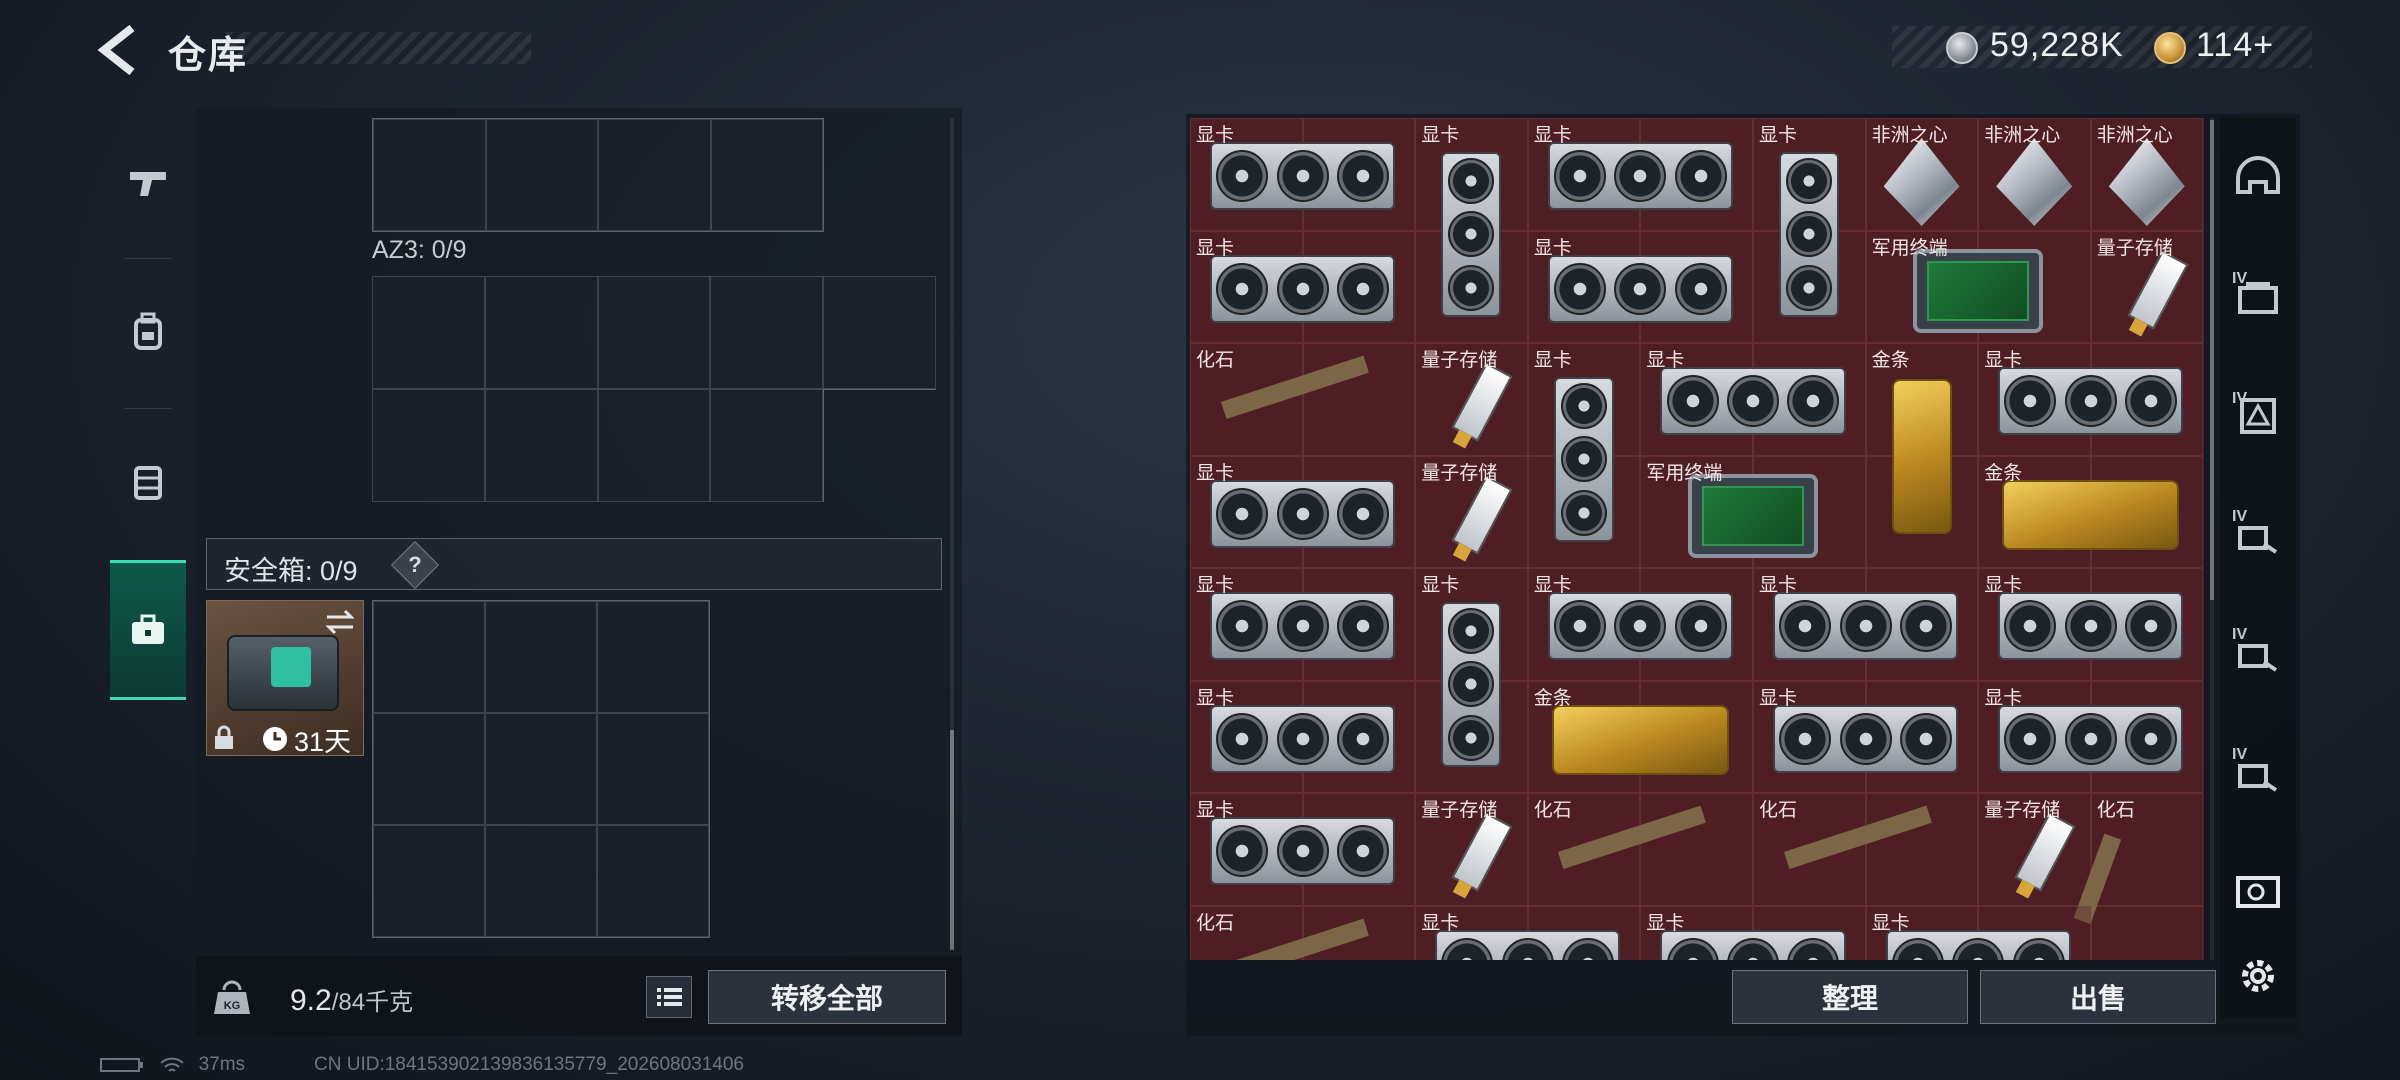 This screenshot has width=2400, height=1080. I want to click on tab-safebox, so click(148, 630).